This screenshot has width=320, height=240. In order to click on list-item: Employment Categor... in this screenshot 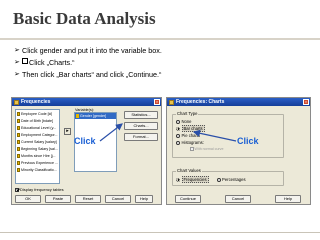, I will do `click(37, 134)`.